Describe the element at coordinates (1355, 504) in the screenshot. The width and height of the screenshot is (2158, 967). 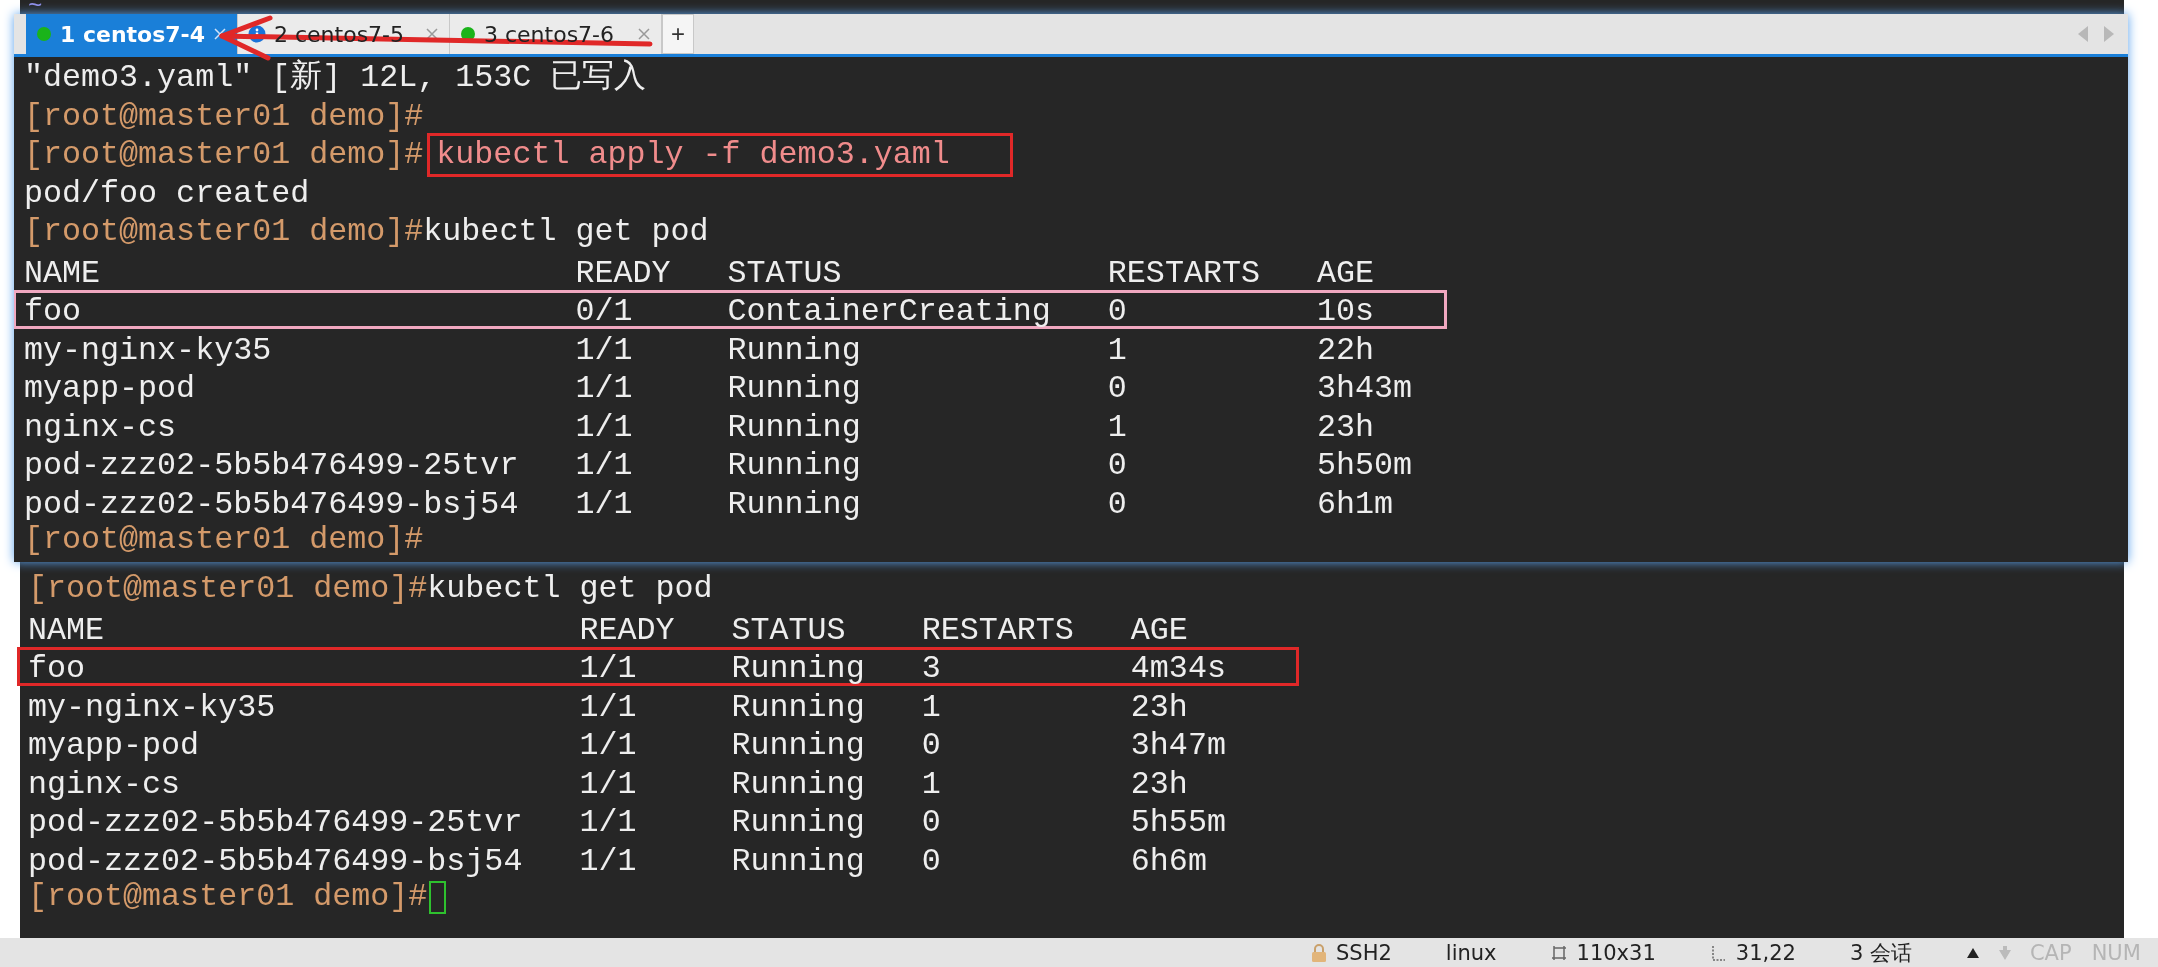
I see `table-cell: 6h1m` at that location.